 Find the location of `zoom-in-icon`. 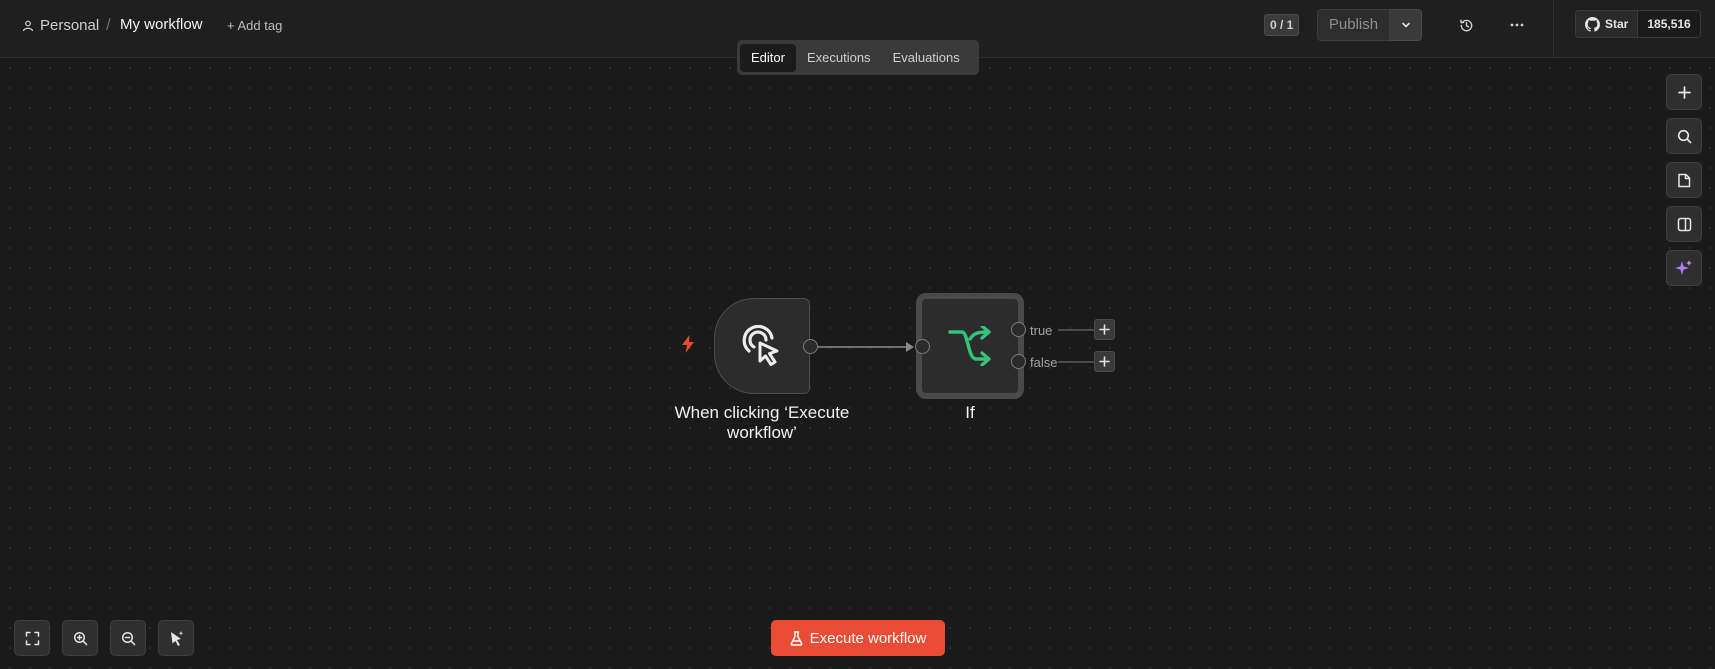

zoom-in-icon is located at coordinates (80, 638).